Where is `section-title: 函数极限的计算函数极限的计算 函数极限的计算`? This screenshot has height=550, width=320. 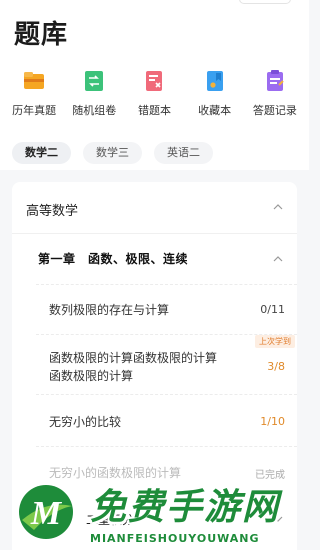
section-title: 函数极限的计算函数极限的计算 函数极限的计算 is located at coordinates (133, 367).